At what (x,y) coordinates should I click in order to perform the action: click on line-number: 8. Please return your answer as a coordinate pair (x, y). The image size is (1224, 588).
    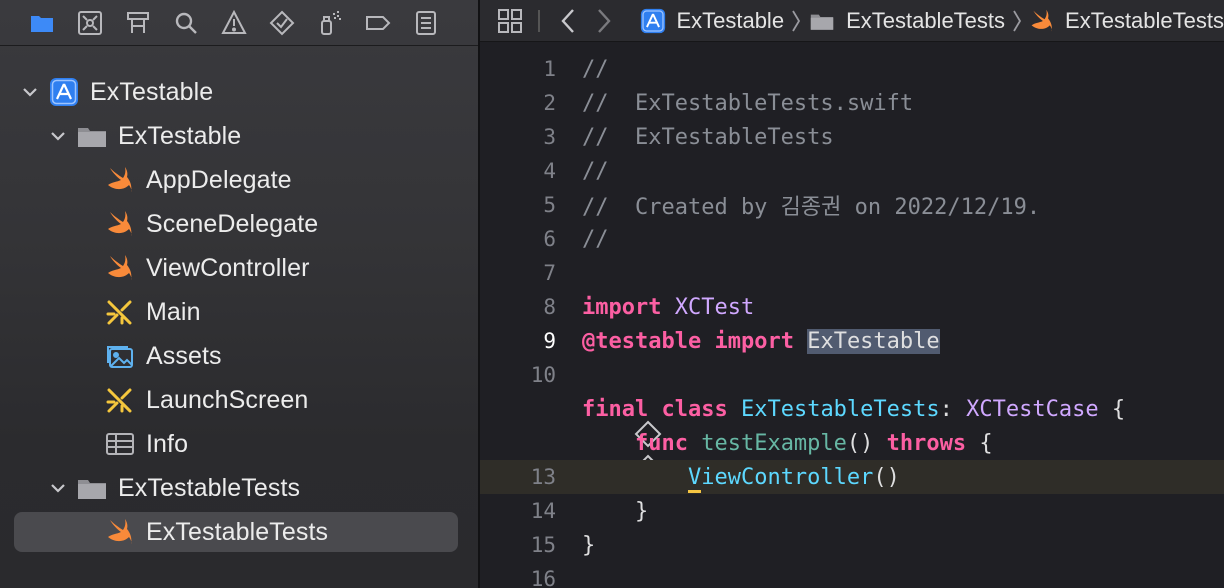
    Looking at the image, I should click on (549, 307).